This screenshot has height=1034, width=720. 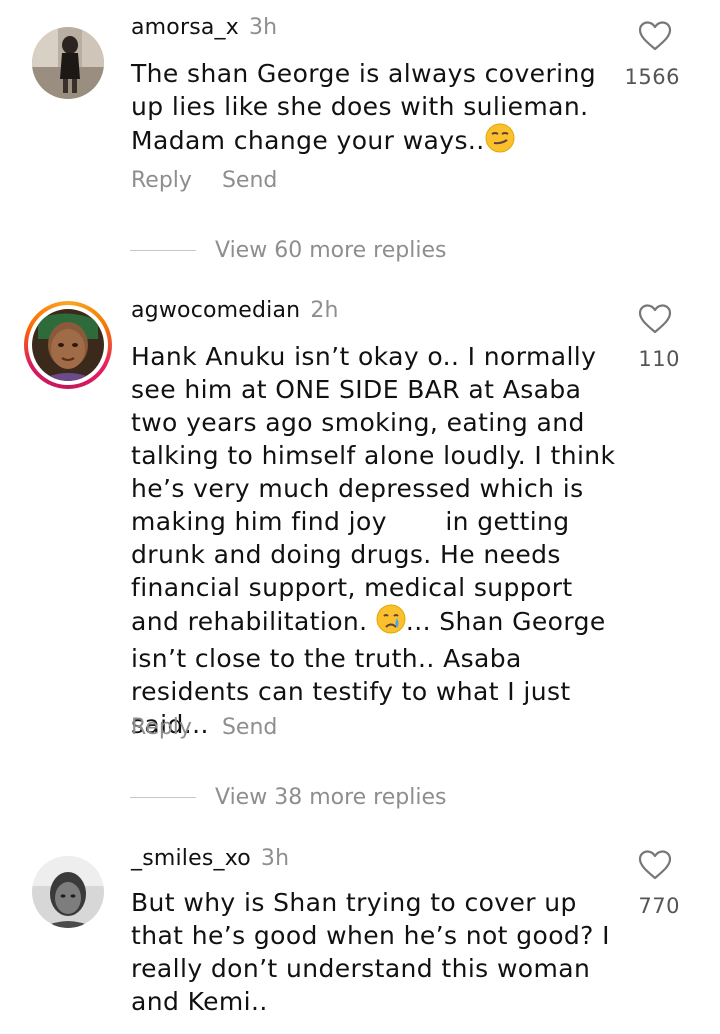 What do you see at coordinates (659, 906) in the screenshot?
I see `like-count: 770` at bounding box center [659, 906].